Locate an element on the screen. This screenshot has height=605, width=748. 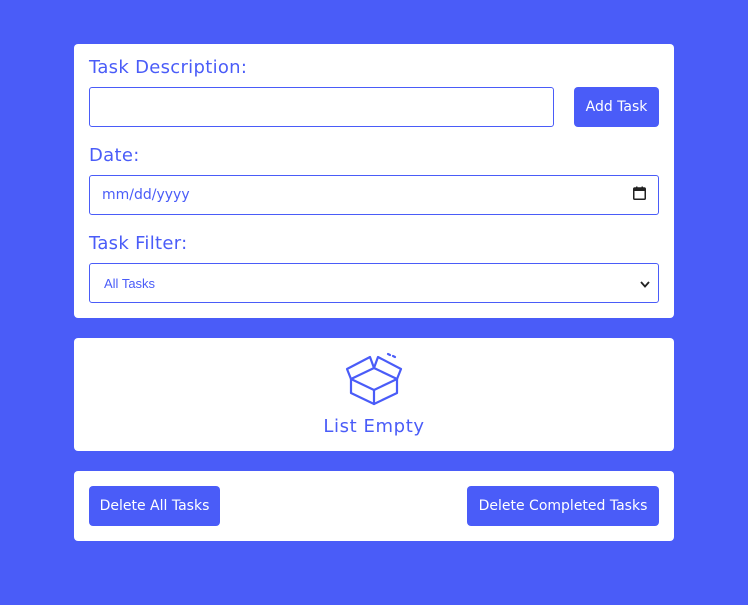
task-description-label: Task Description: is located at coordinates (168, 67).